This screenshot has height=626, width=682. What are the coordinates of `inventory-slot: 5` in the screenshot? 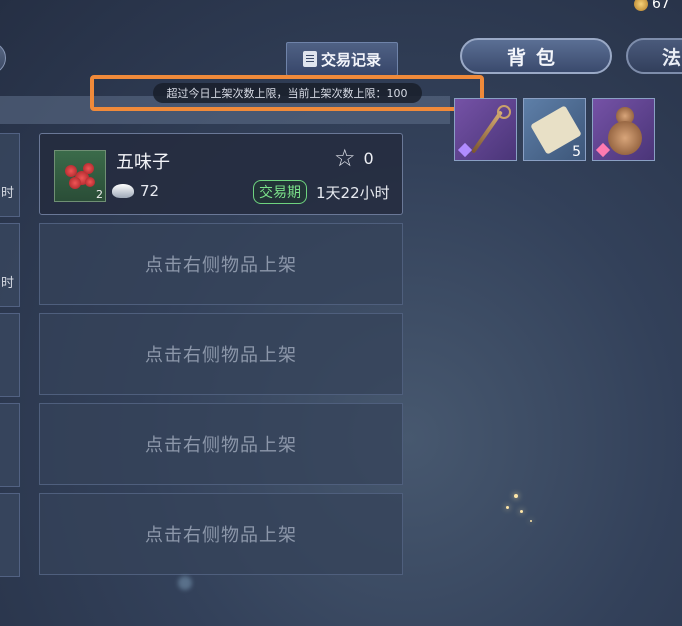 It's located at (554, 129).